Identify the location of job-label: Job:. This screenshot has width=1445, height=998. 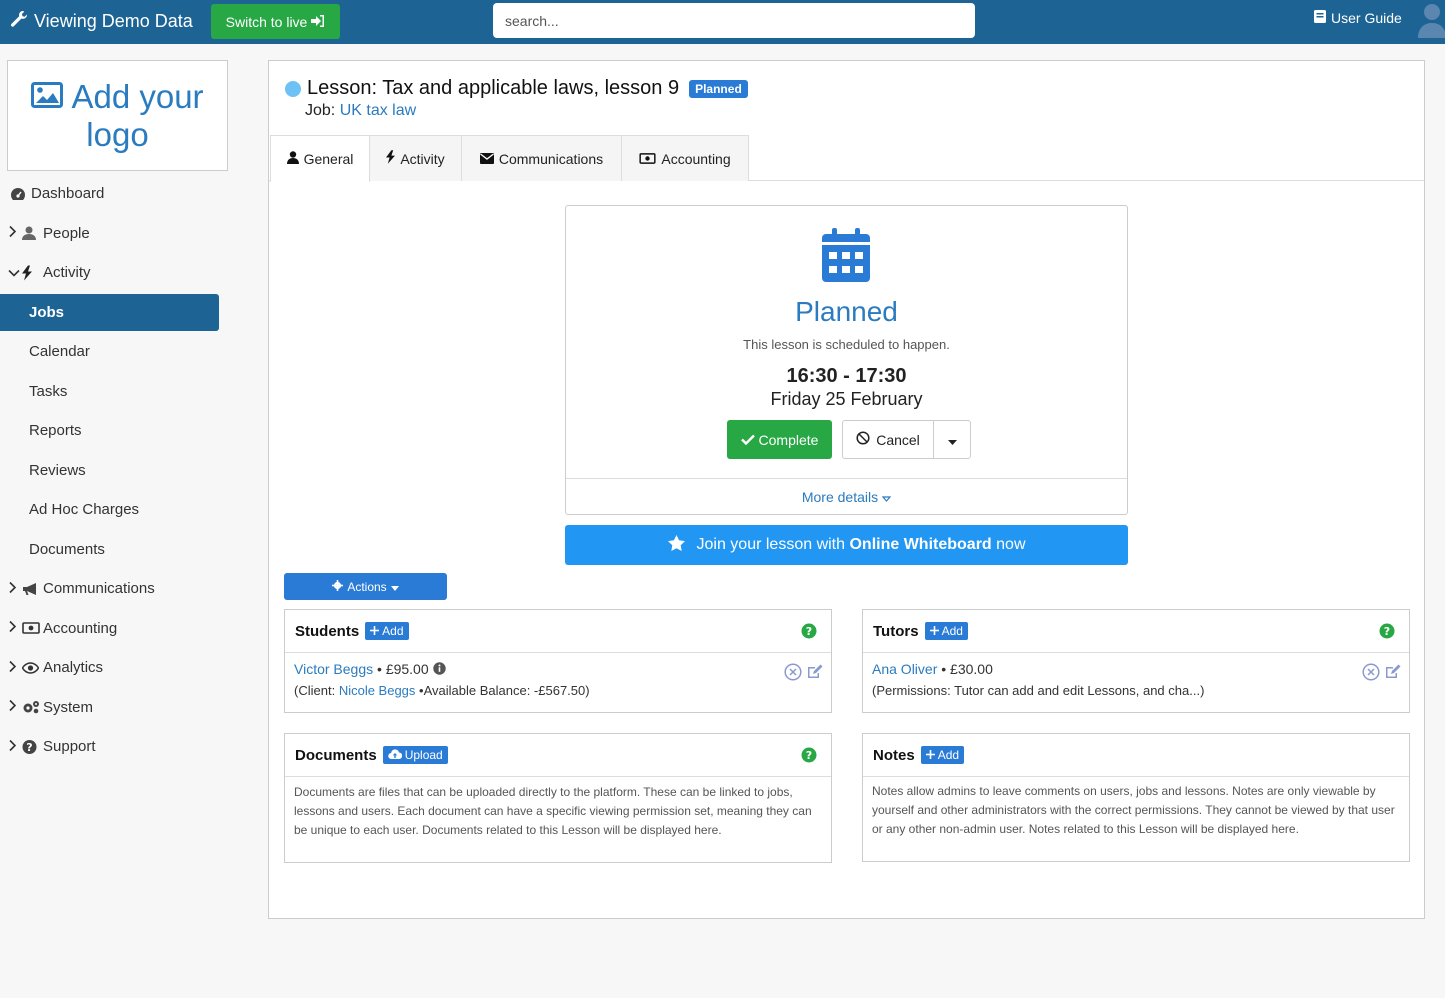
(320, 110).